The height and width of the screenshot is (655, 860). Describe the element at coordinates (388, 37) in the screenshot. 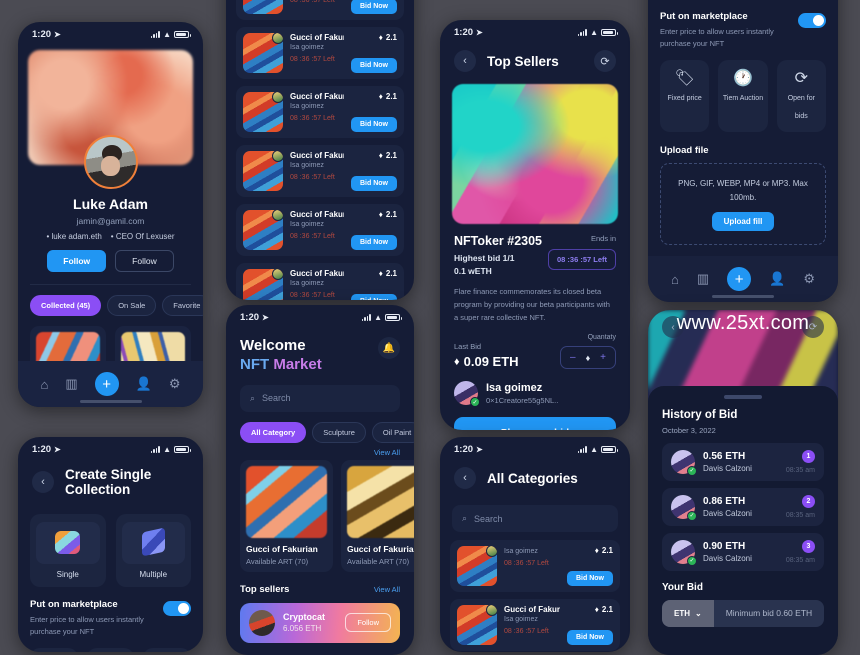

I see `auction-price: ♦ 2.1` at that location.